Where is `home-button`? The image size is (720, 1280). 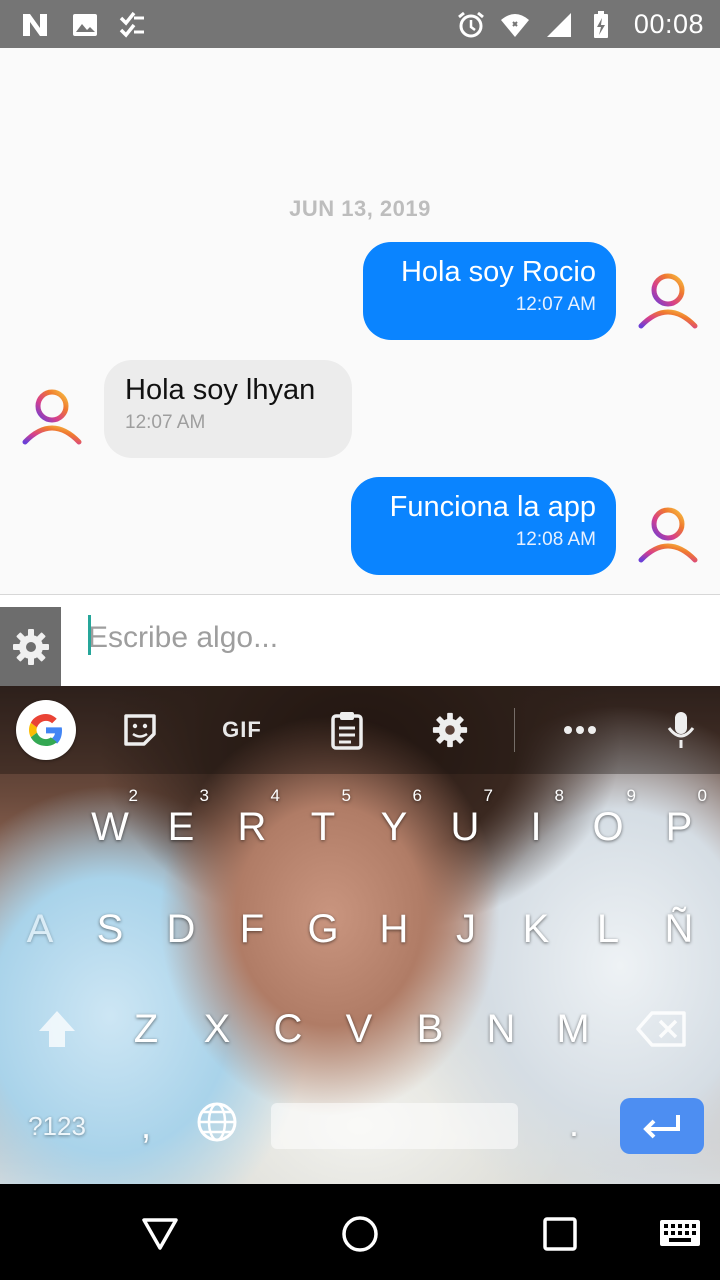 home-button is located at coordinates (360, 1234).